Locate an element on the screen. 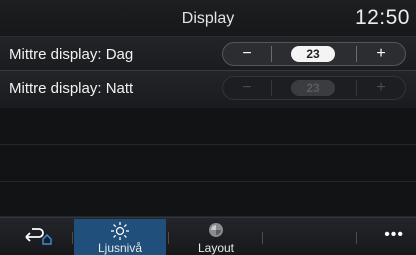 This screenshot has height=255, width=416. back-arrow-icon is located at coordinates (38, 236).